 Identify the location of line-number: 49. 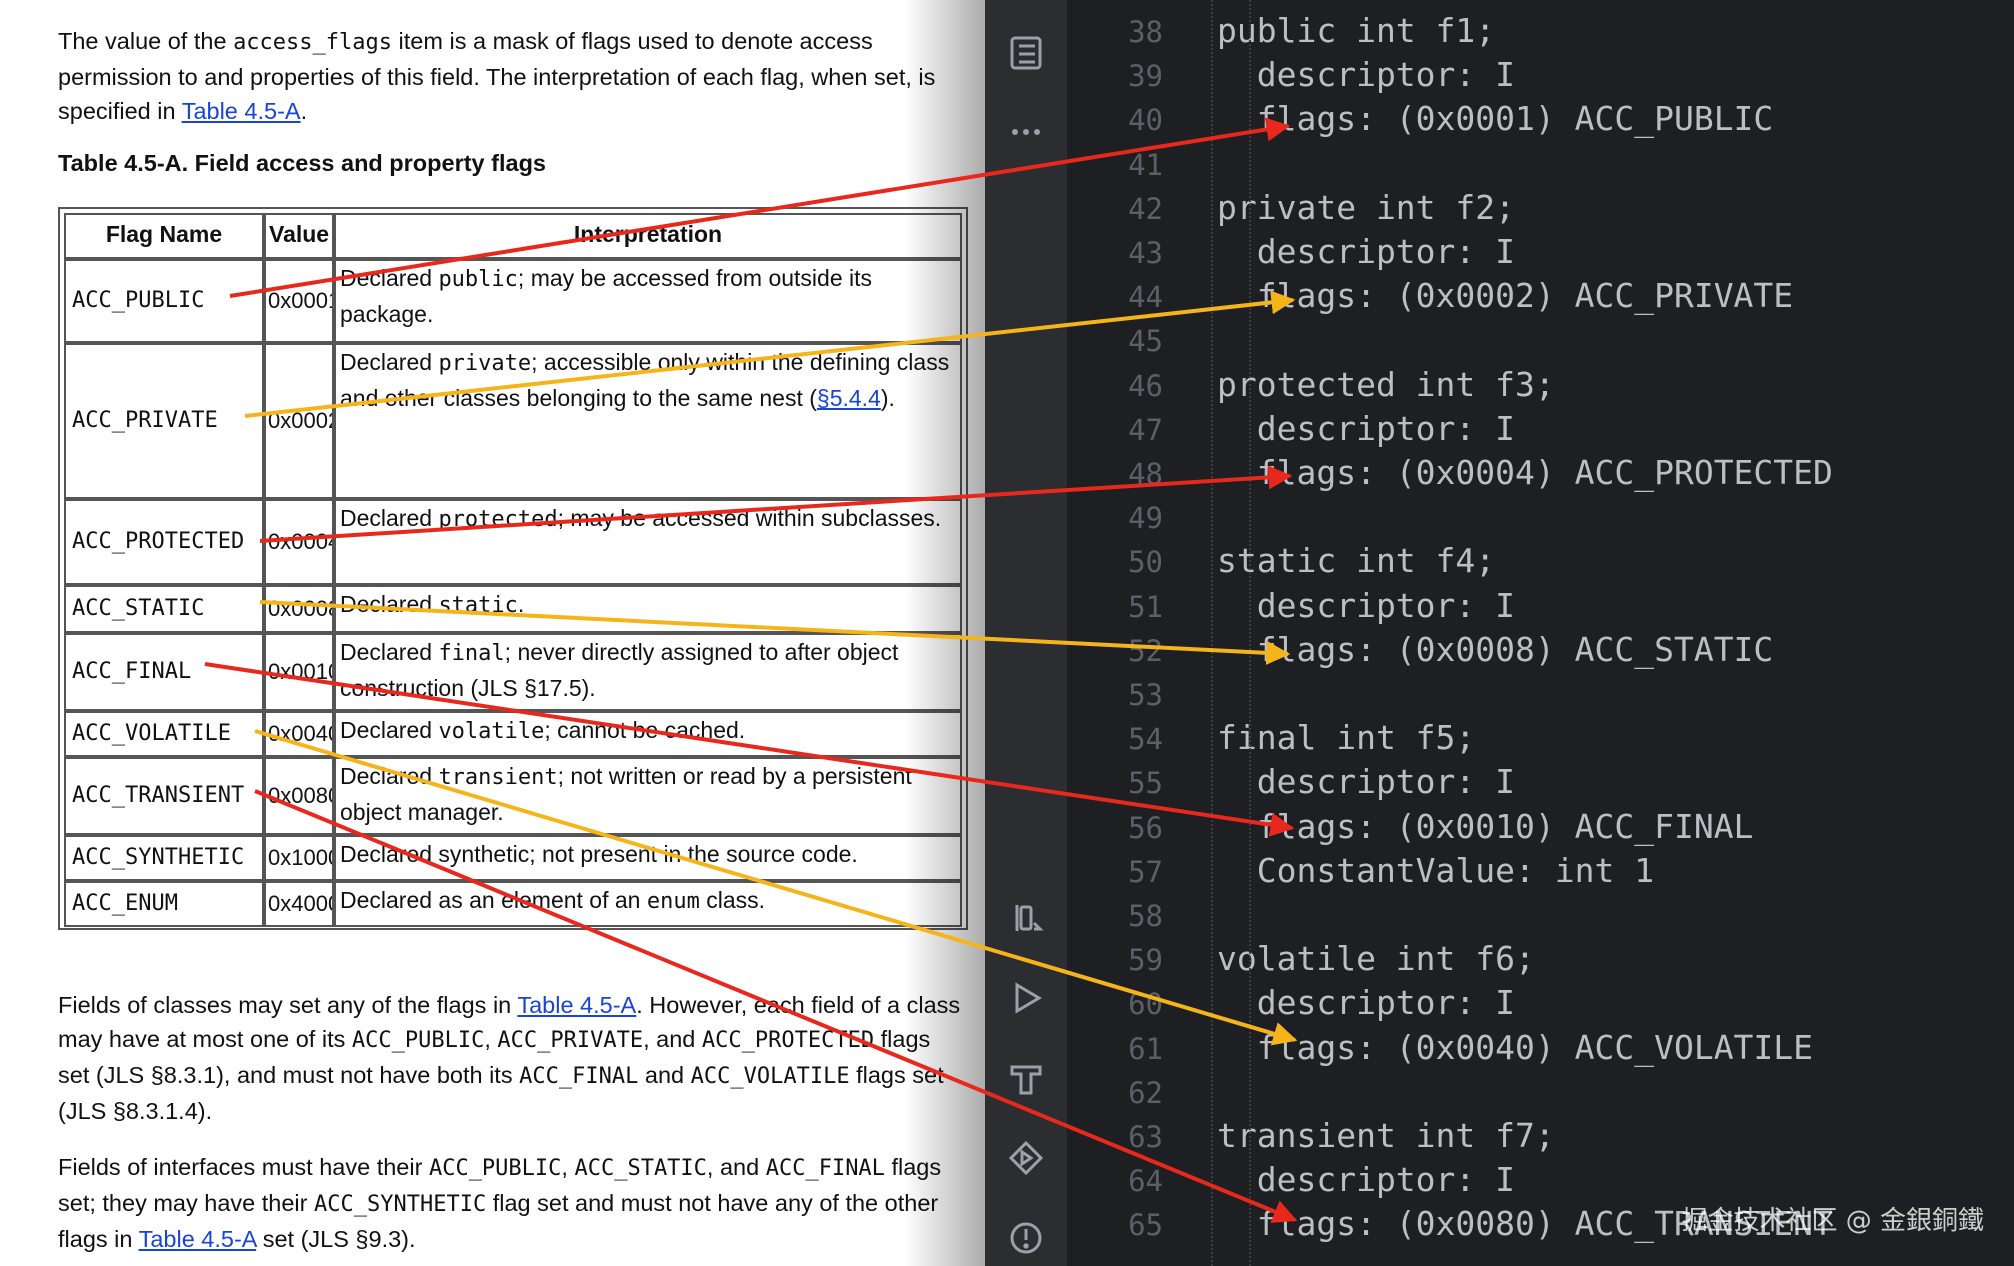
(1145, 518).